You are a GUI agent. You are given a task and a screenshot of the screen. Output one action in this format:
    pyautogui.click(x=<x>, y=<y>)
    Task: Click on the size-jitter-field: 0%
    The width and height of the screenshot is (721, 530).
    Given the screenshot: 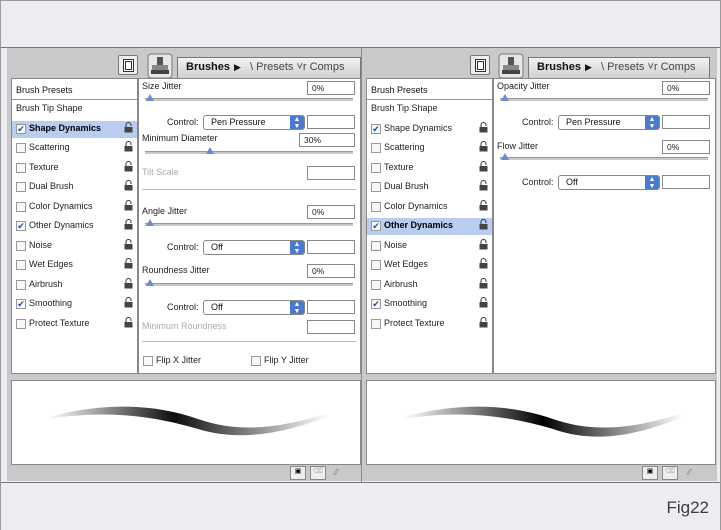 What is the action you would take?
    pyautogui.click(x=331, y=88)
    